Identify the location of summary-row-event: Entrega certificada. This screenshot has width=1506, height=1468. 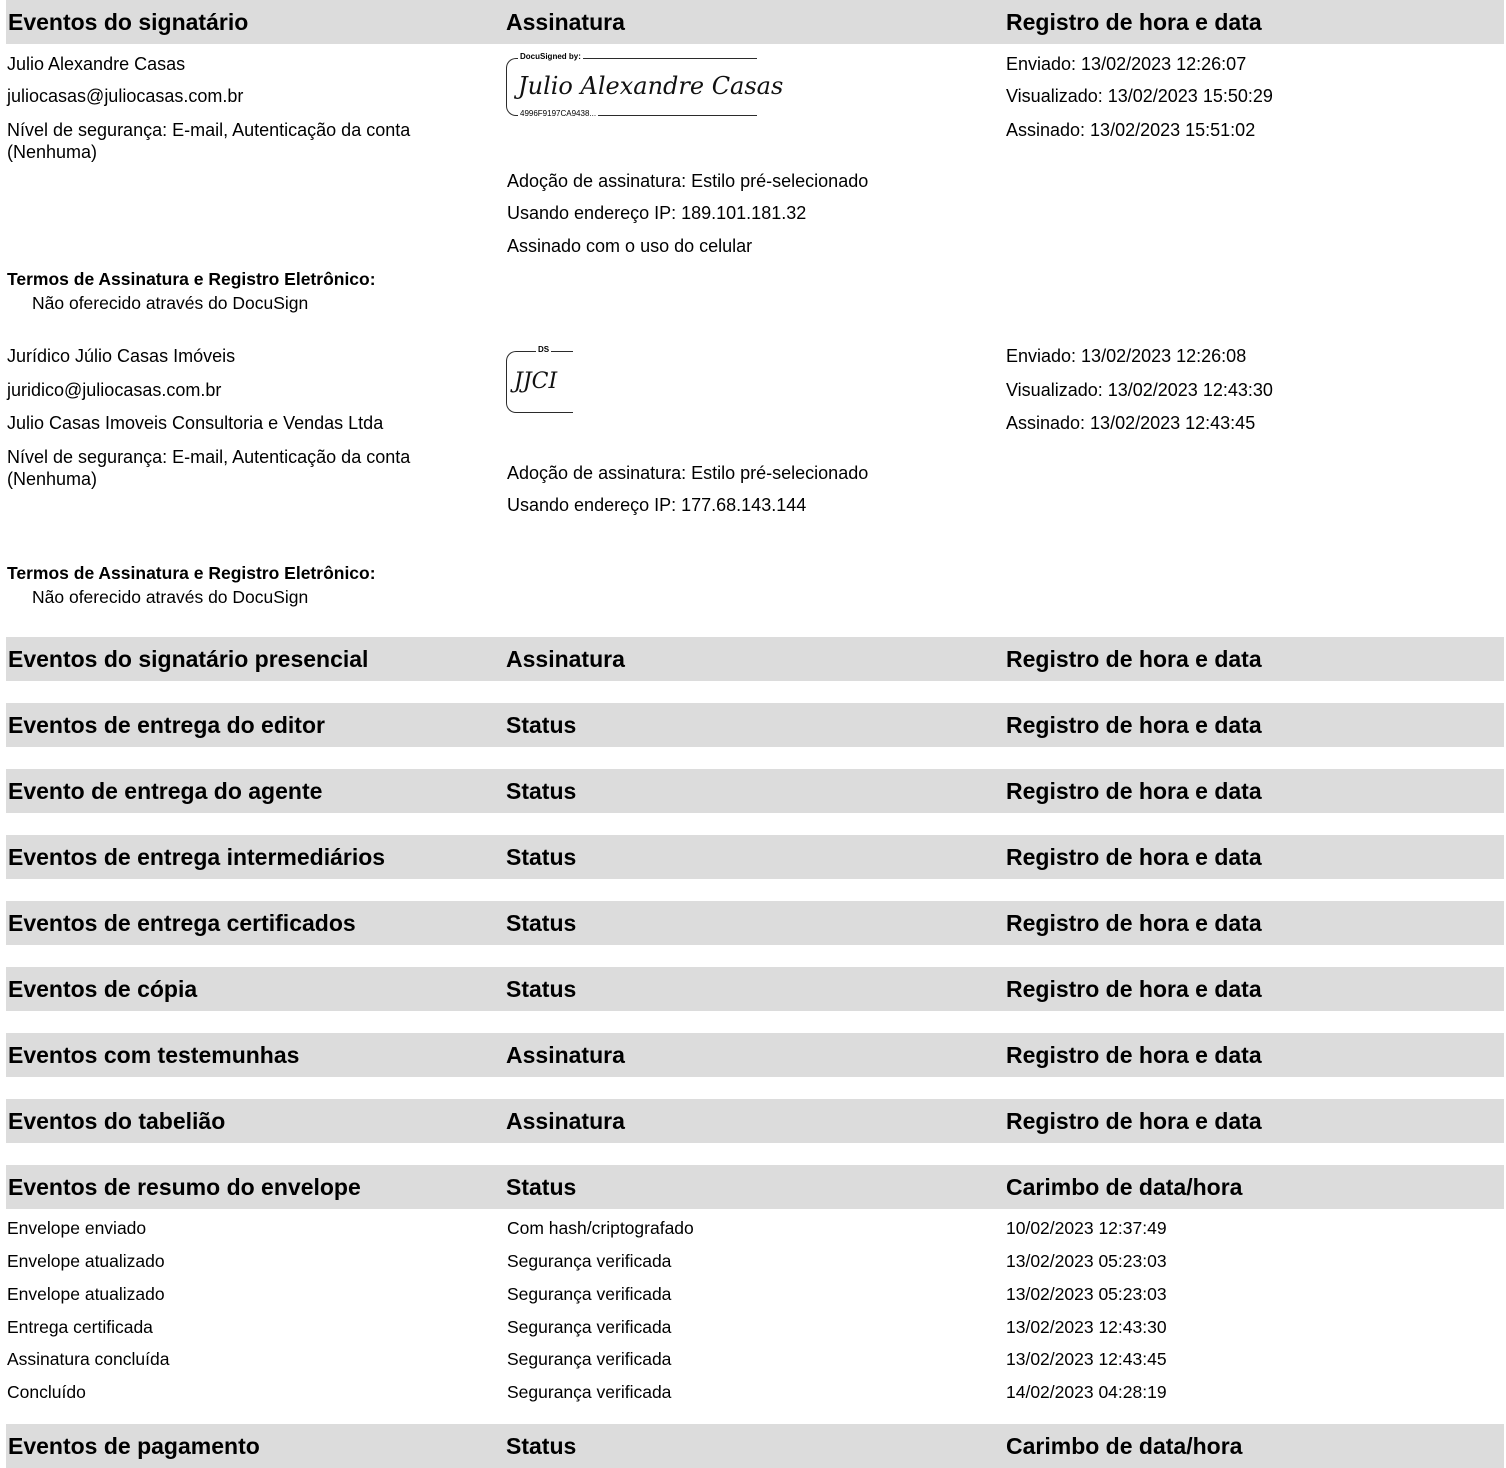
(80, 1327).